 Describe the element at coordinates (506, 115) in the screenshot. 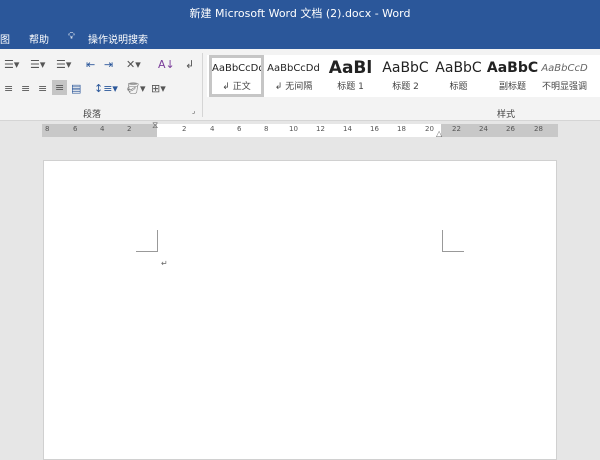

I see `styles-group-label: 样式` at that location.